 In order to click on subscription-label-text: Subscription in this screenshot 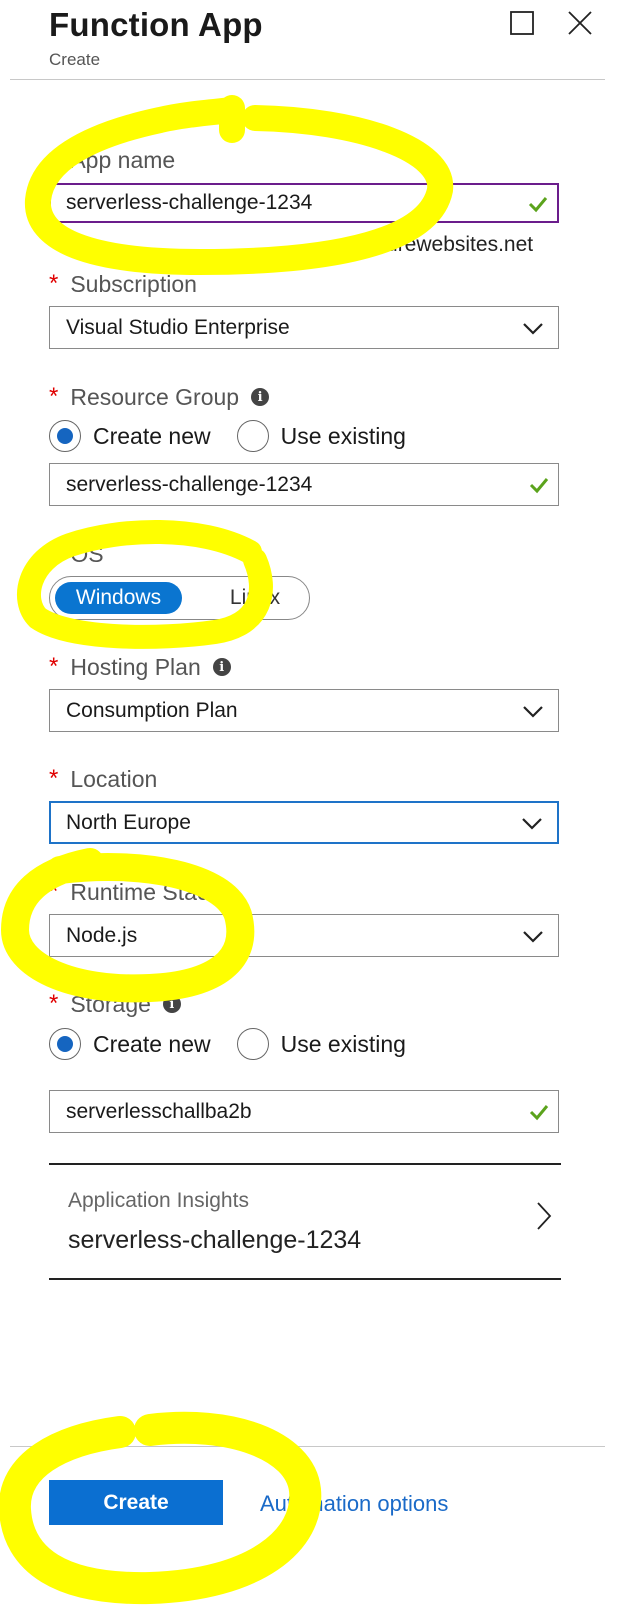, I will do `click(133, 283)`.